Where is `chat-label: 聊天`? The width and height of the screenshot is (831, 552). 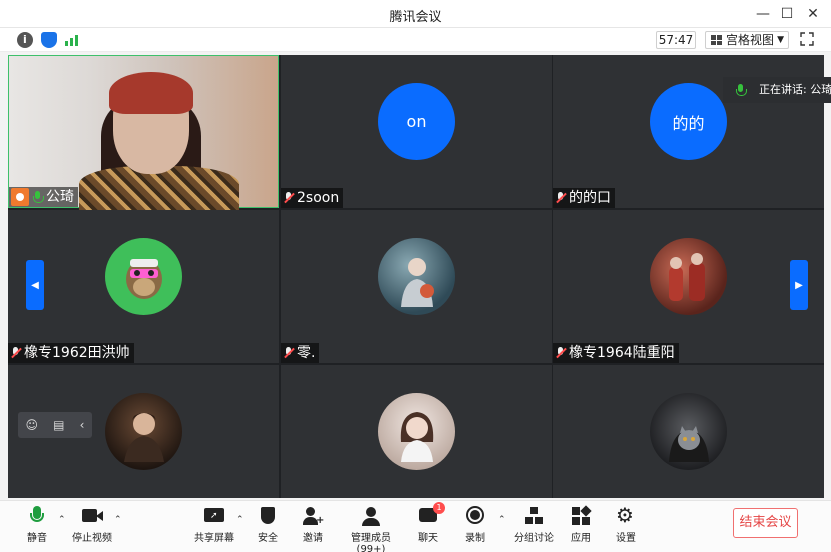 chat-label: 聊天 is located at coordinates (428, 538).